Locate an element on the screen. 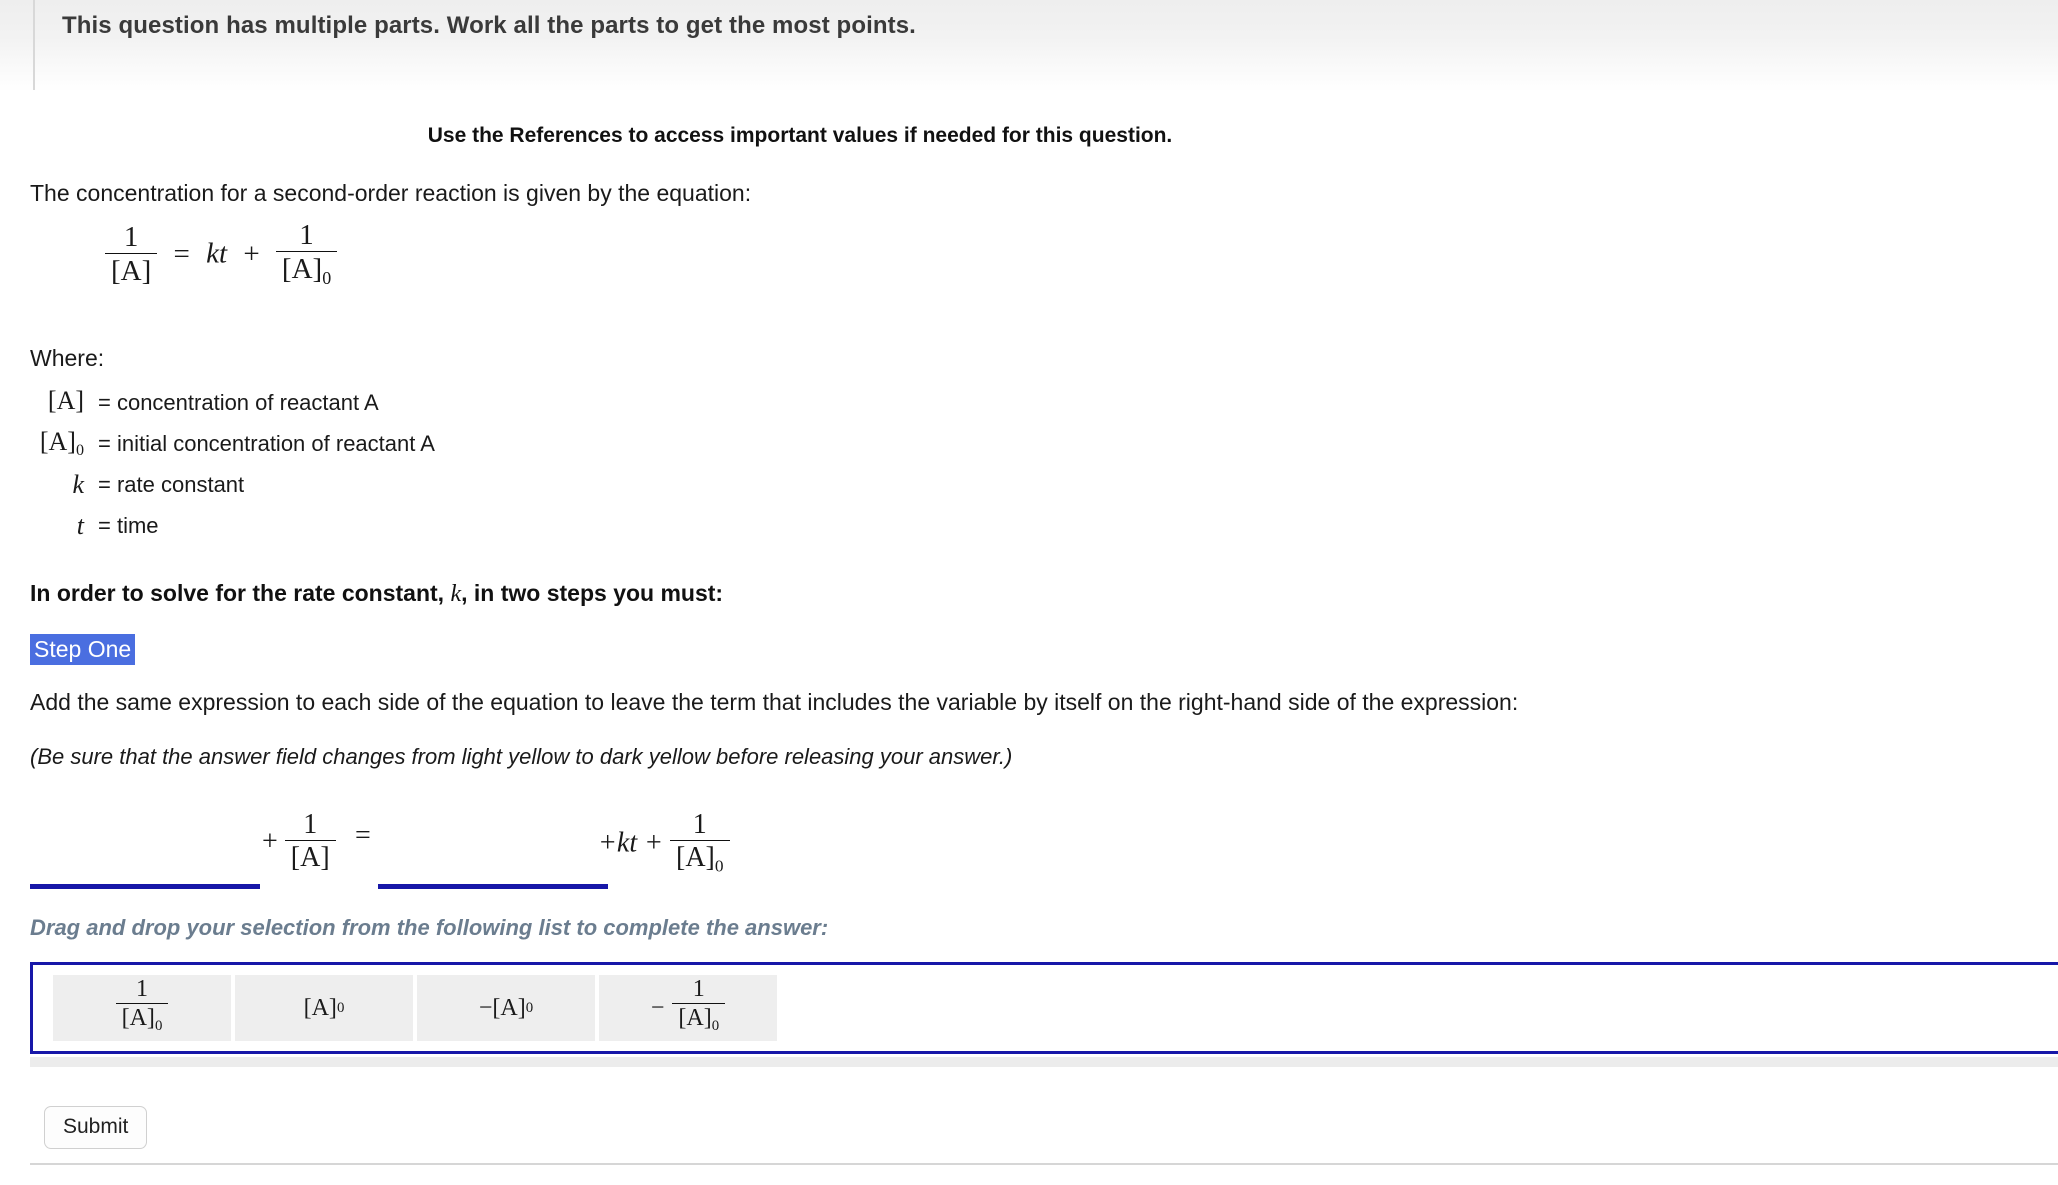 The height and width of the screenshot is (1185, 2058). drag-tile-3-base: [A] is located at coordinates (509, 1007).